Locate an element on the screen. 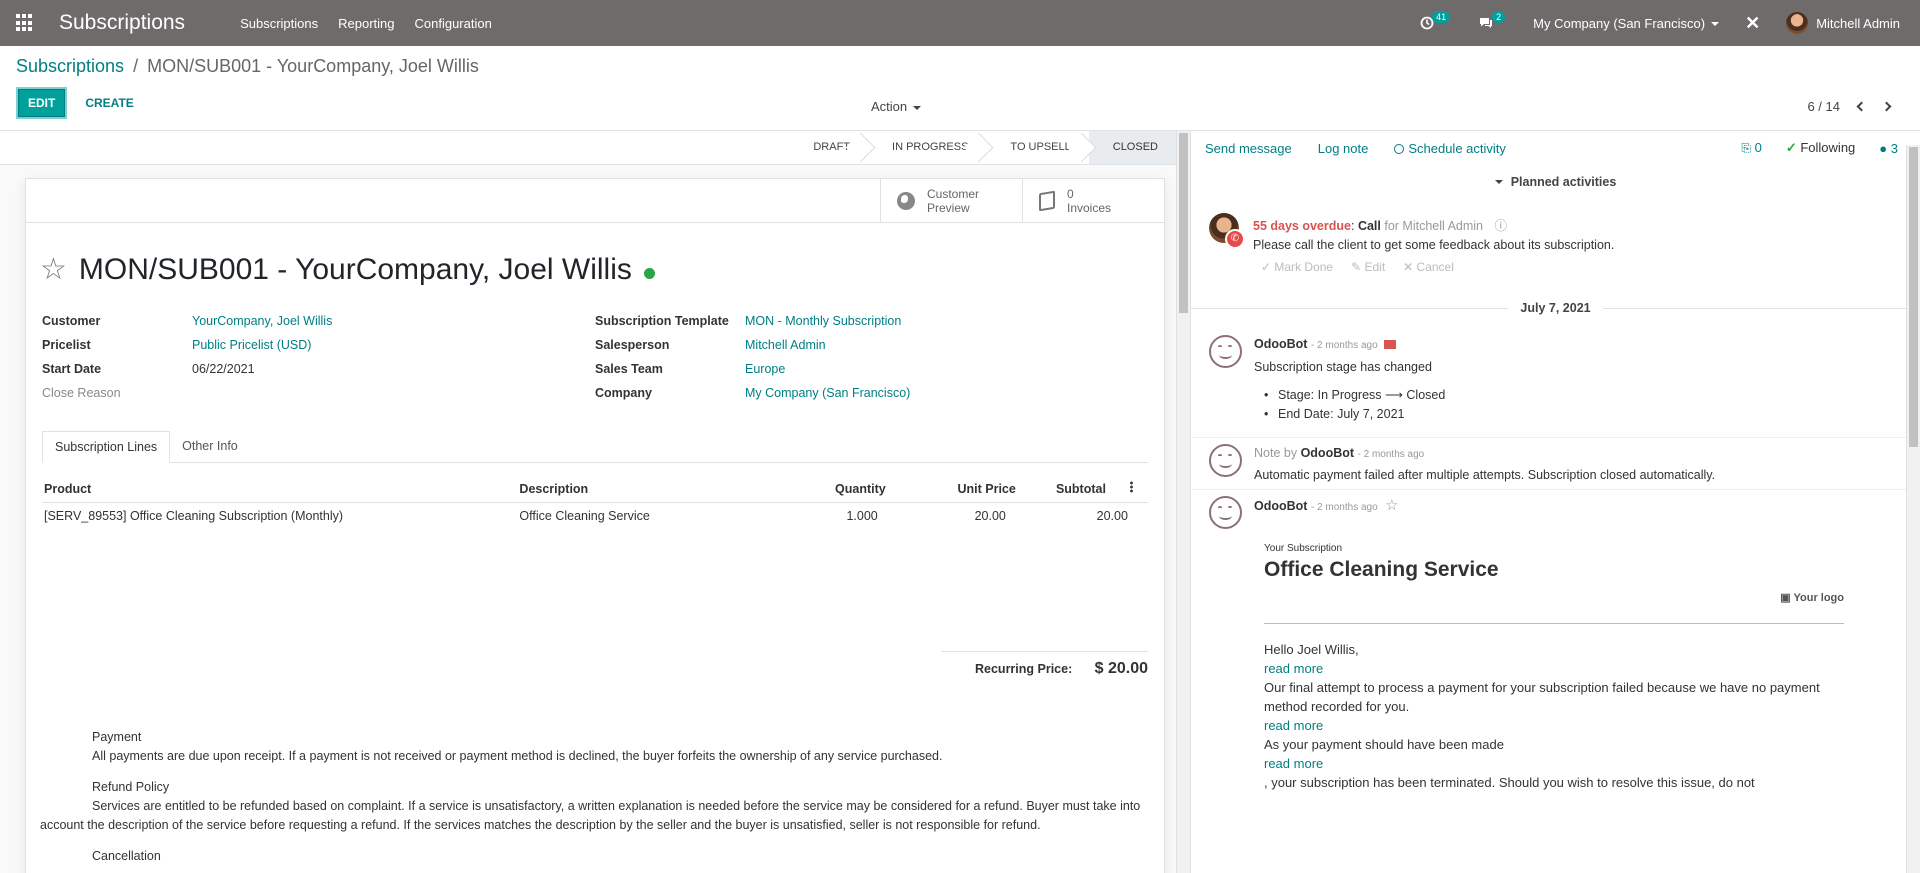 This screenshot has height=873, width=1920. recurring-value: $ 20.00 is located at coordinates (1121, 668).